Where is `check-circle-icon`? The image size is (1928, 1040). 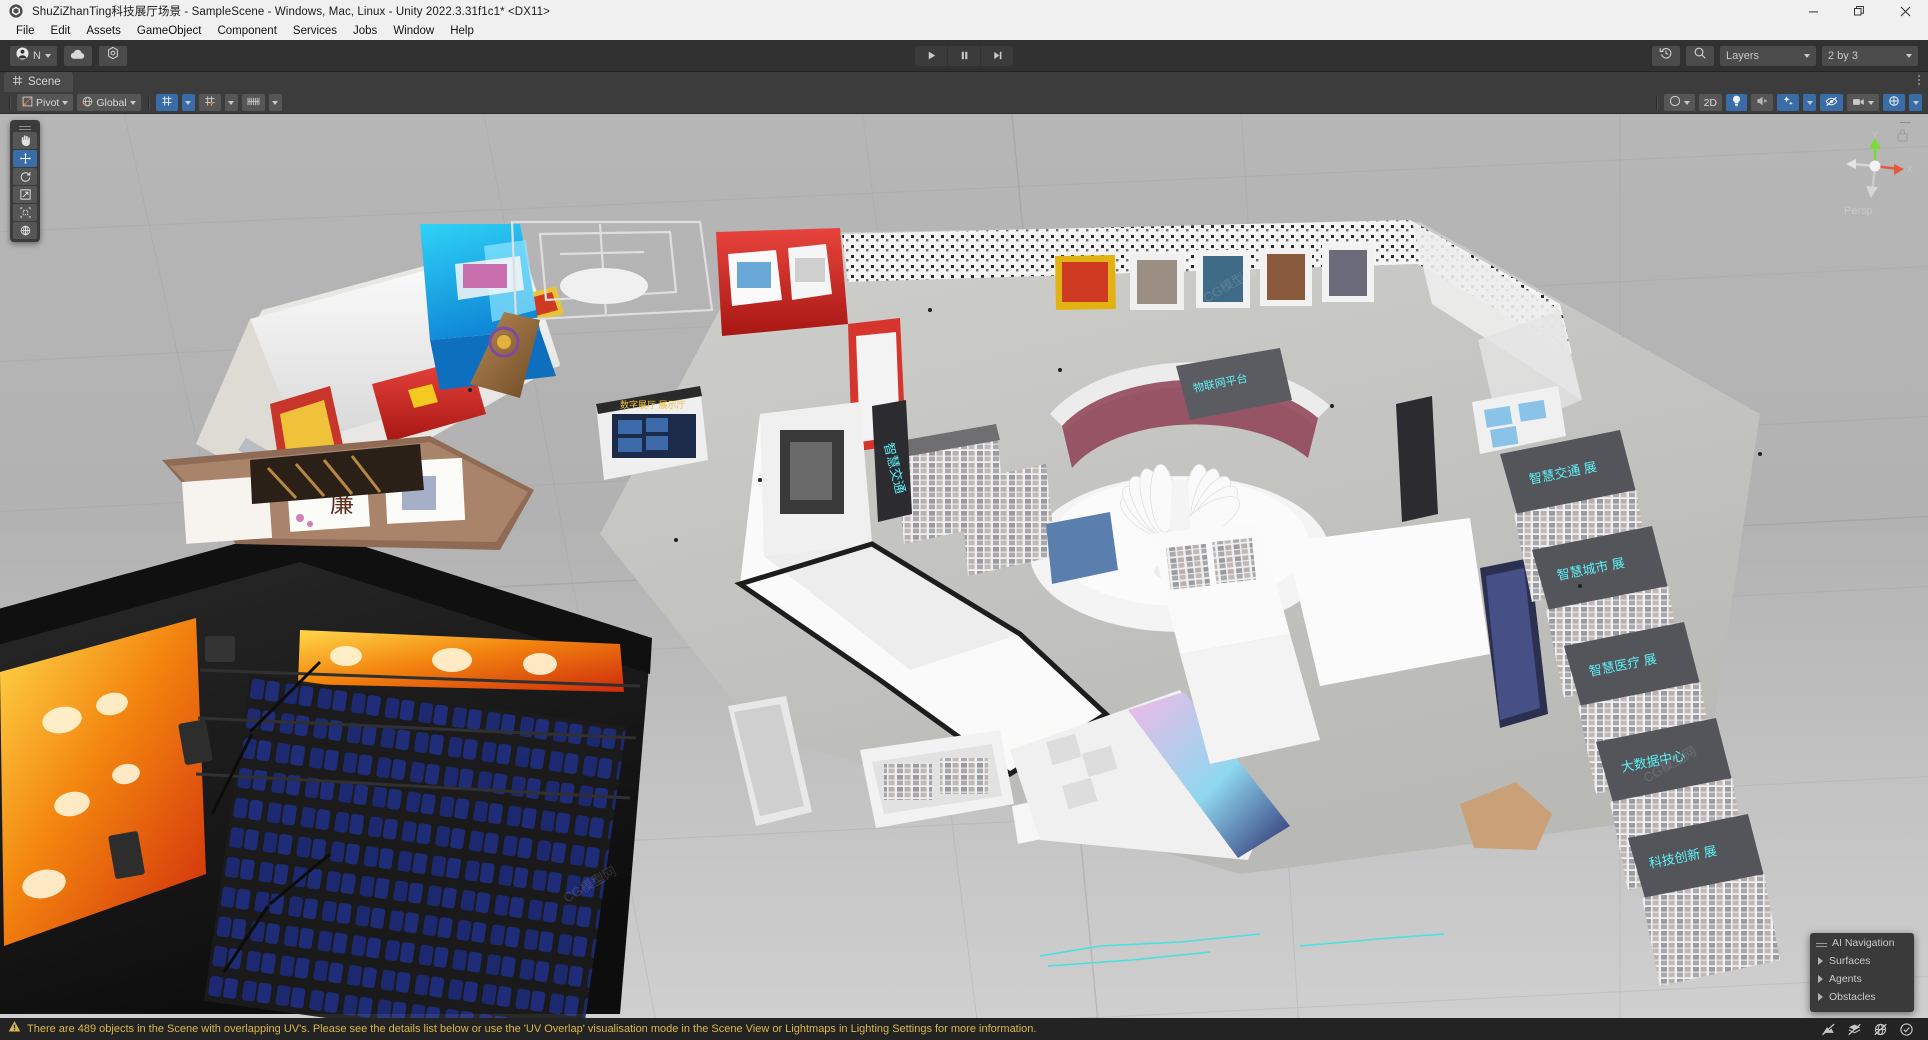 check-circle-icon is located at coordinates (1906, 1029).